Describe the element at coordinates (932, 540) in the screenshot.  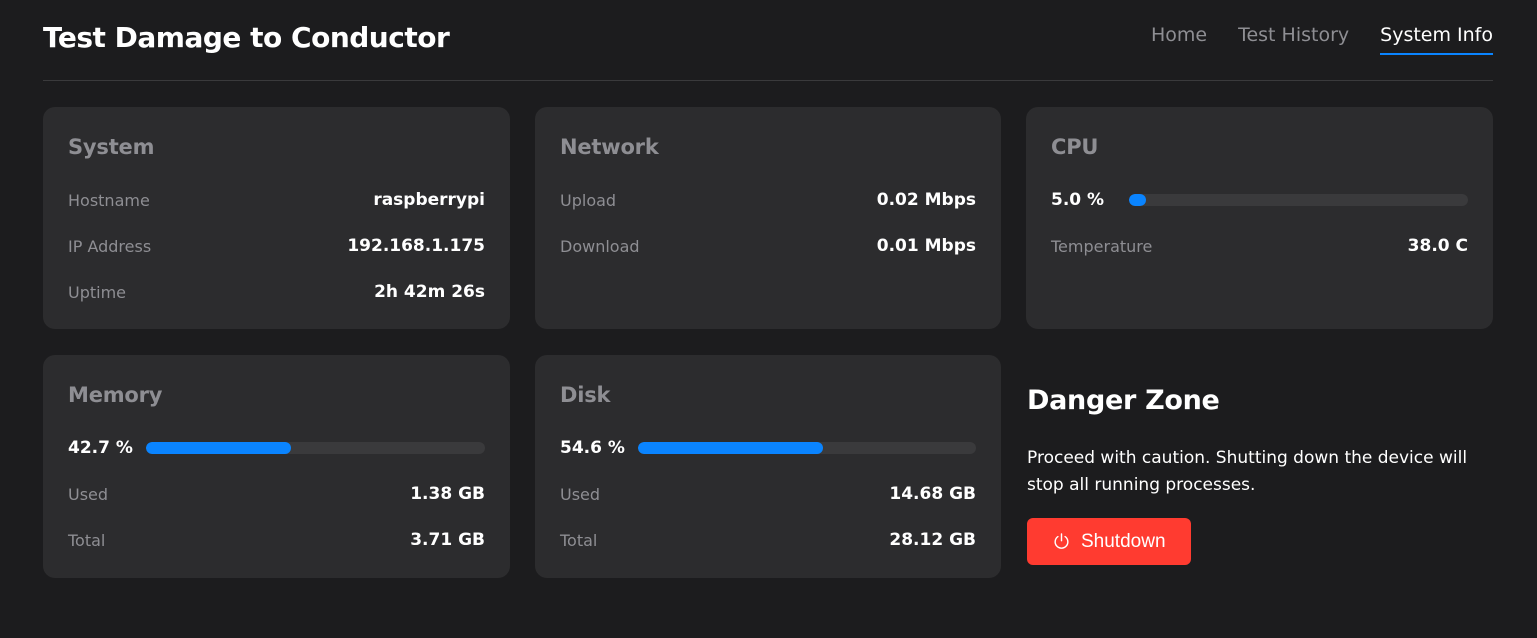
I see `disk-total-value: 28.12 GB` at that location.